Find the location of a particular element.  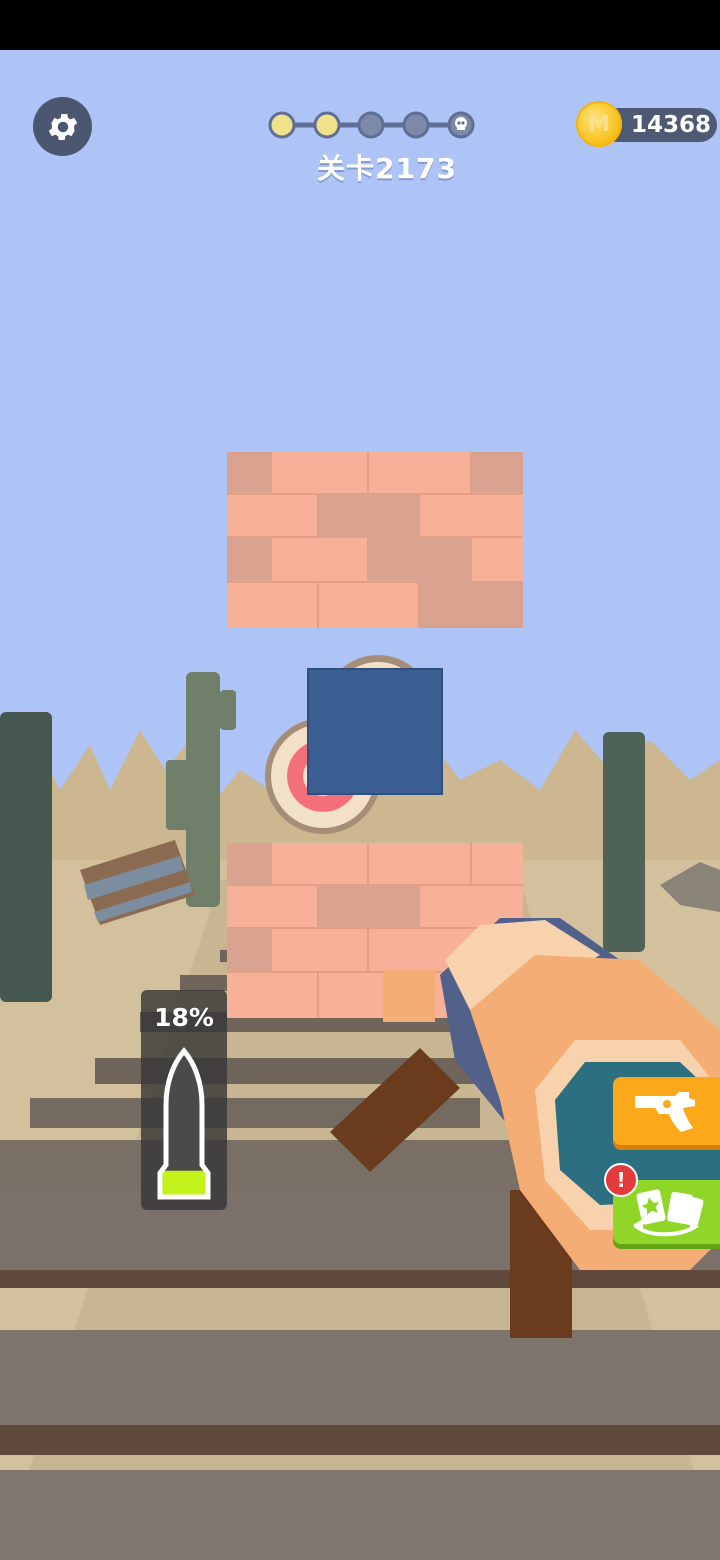

status-bar is located at coordinates (360, 25).